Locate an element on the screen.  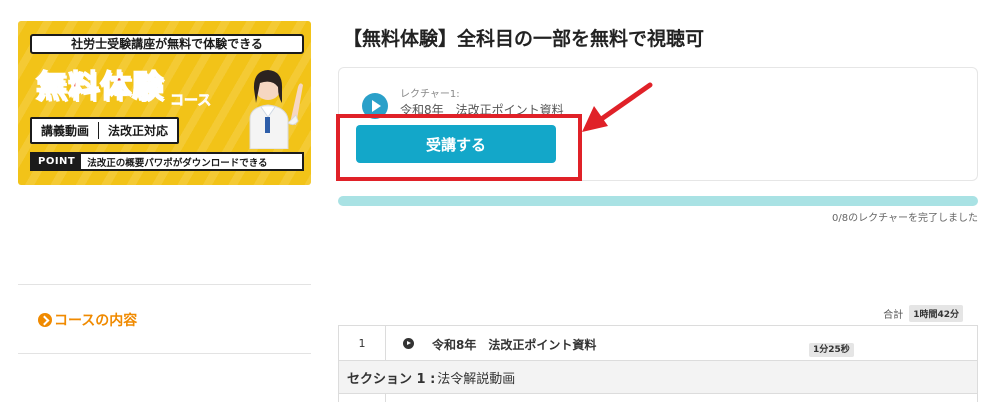
lecture-title: 令和8年 法改正ポイント資料 is located at coordinates (514, 345).